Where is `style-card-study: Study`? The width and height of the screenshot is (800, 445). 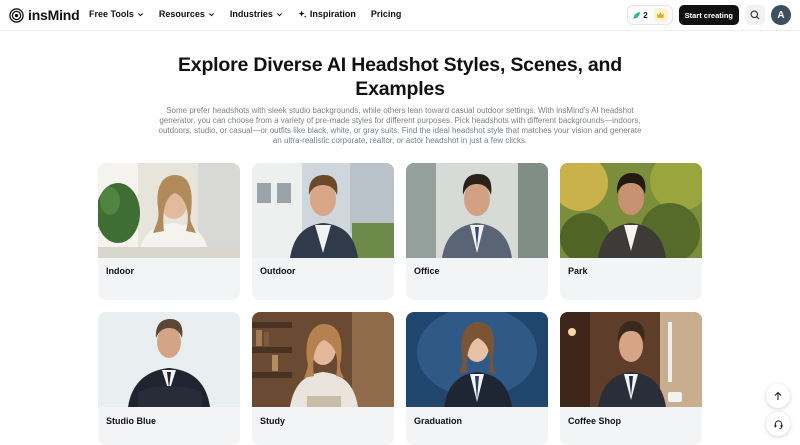
style-card-study: Study is located at coordinates (323, 378).